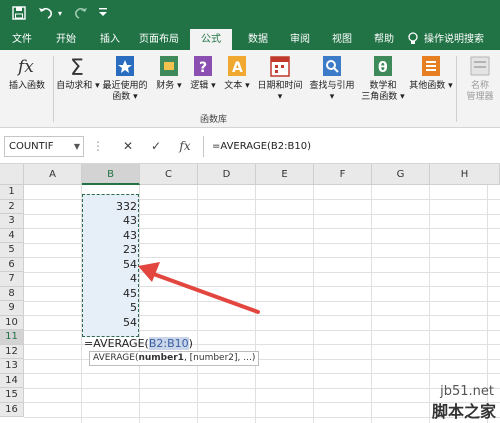 The height and width of the screenshot is (423, 500). Describe the element at coordinates (351, 146) in the screenshot. I see `formula-input: =AVERAGE(B2:B10)` at that location.